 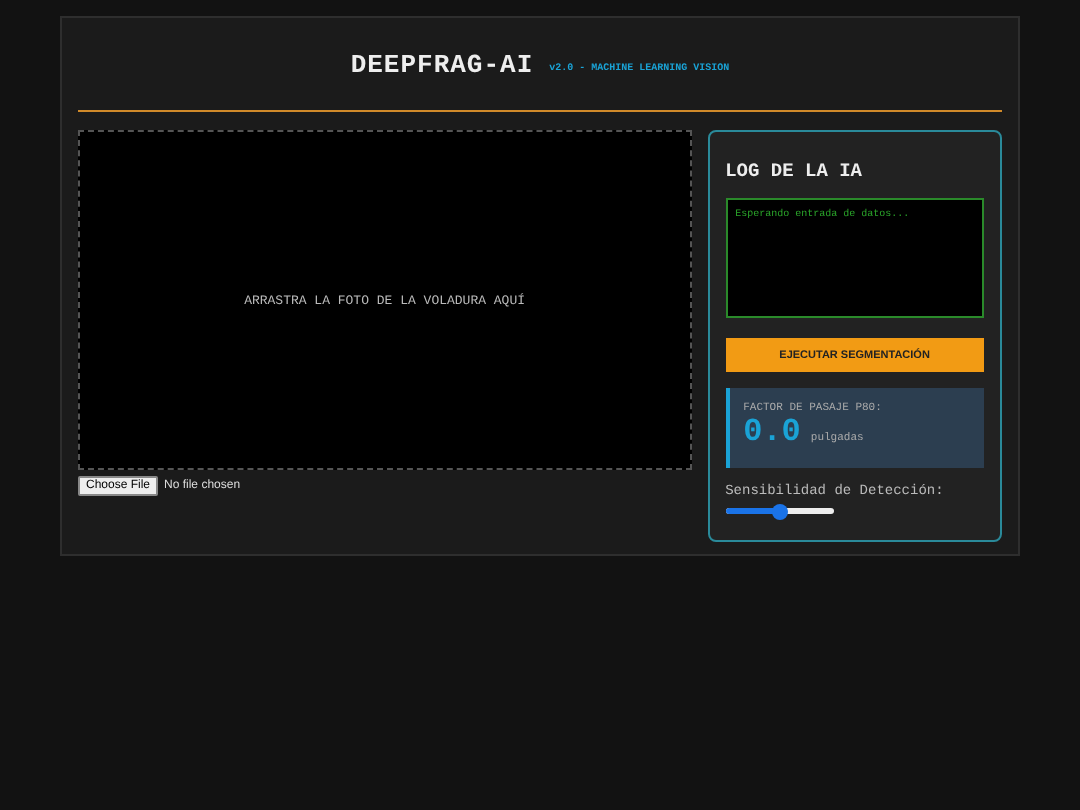 I want to click on result-value: 0.0, so click(x=772, y=432).